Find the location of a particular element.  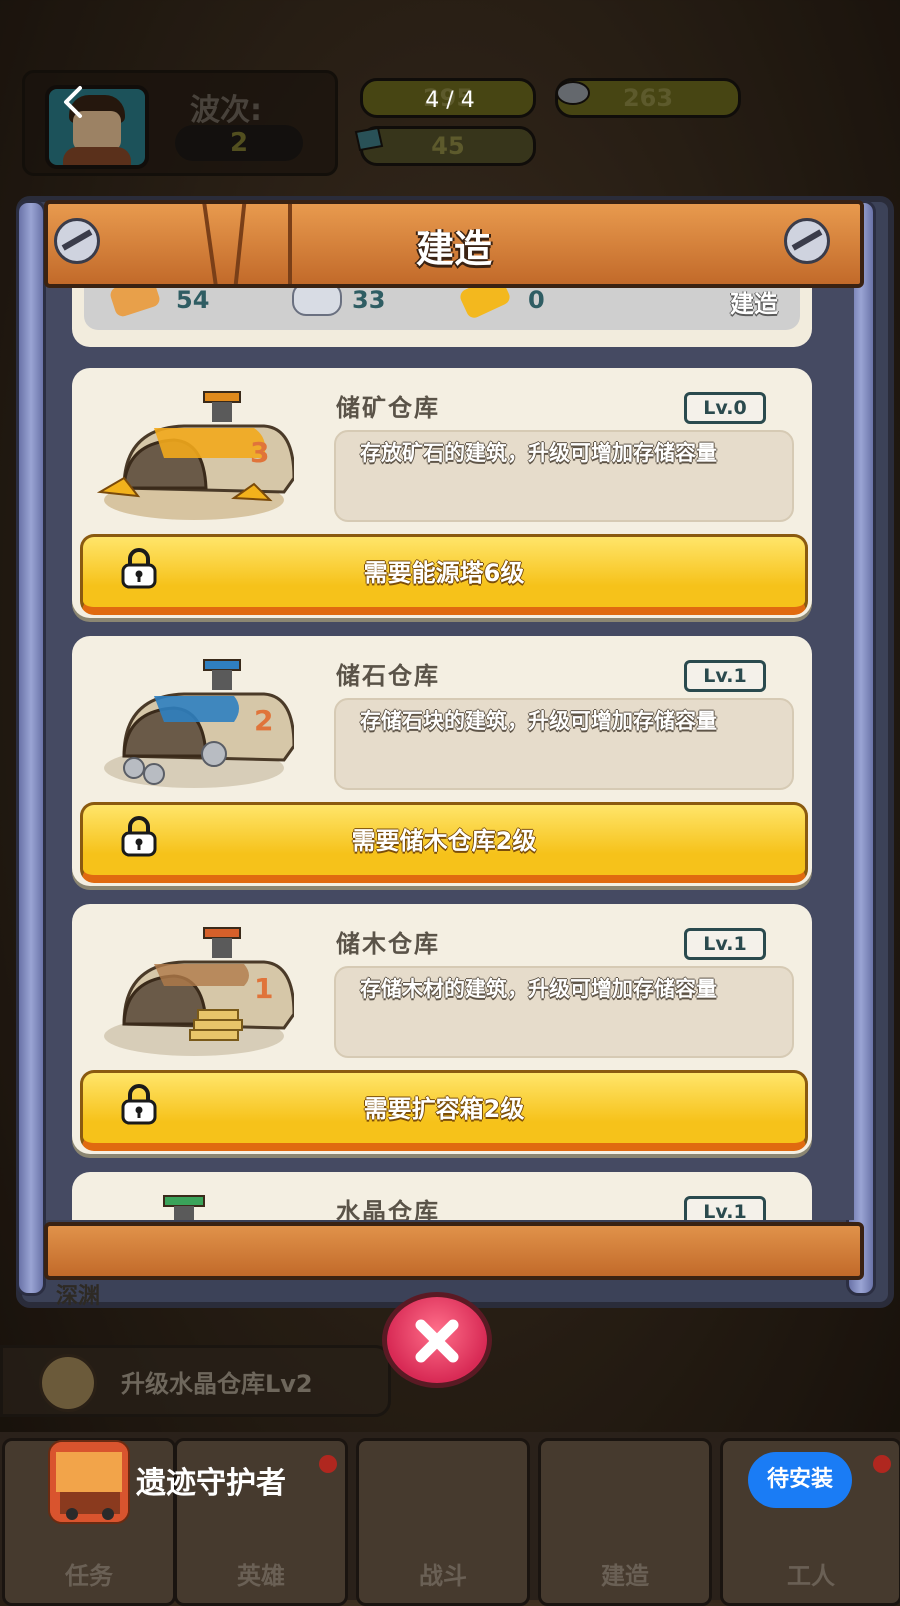

tab-label: 工人 is located at coordinates (811, 1576).